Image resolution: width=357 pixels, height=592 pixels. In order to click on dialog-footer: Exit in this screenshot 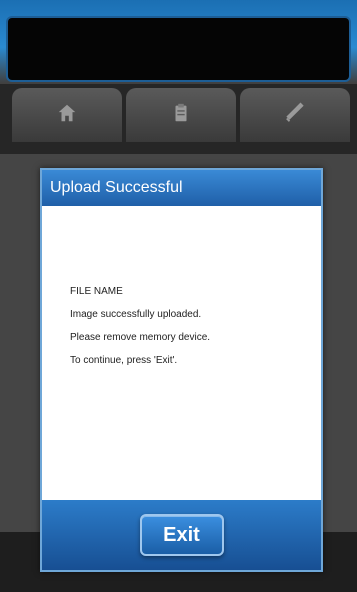, I will do `click(181, 535)`.